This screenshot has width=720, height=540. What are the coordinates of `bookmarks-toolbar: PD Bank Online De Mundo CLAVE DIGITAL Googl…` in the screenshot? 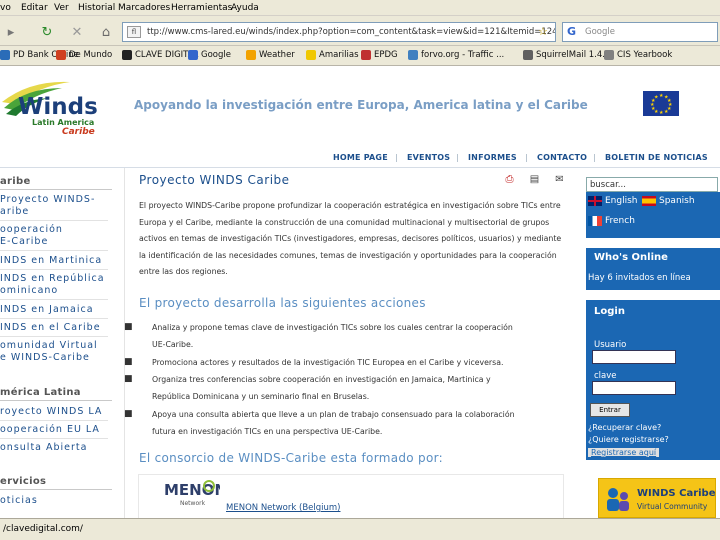 It's located at (360, 56).